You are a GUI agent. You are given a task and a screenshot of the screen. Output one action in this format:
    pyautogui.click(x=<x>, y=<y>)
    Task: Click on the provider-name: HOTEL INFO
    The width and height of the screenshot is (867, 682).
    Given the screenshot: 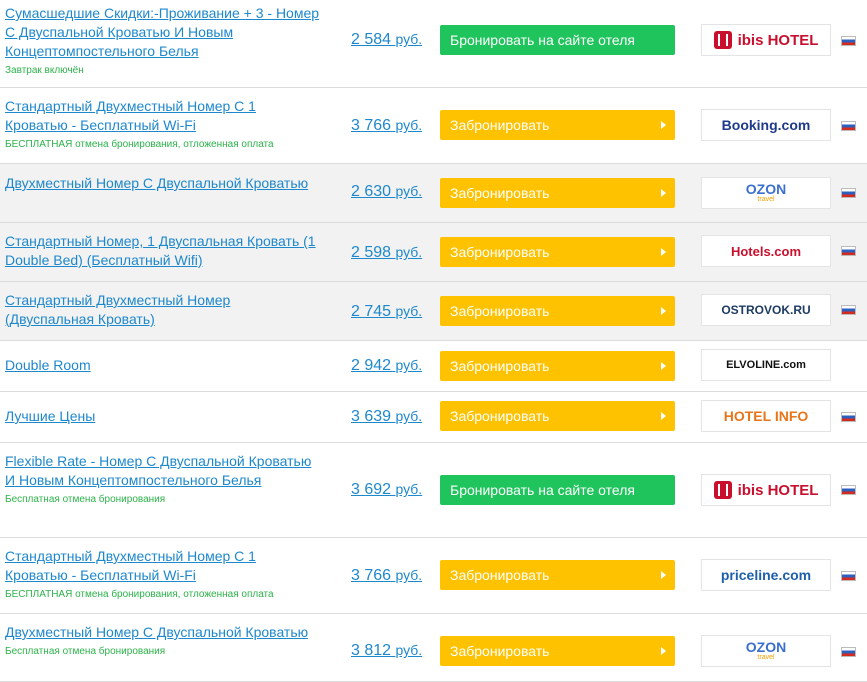 What is the action you would take?
    pyautogui.click(x=766, y=416)
    